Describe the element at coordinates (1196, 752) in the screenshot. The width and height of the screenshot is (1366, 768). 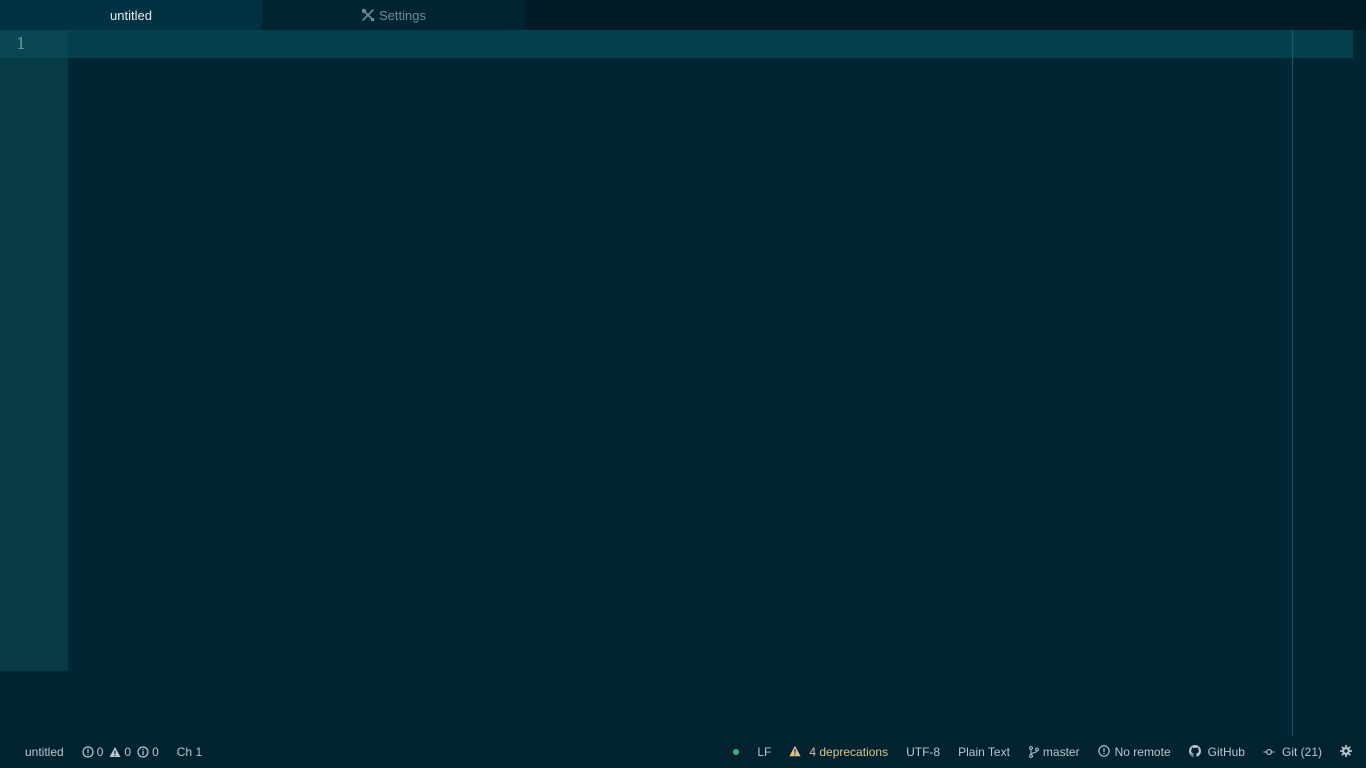
I see `github-icon` at that location.